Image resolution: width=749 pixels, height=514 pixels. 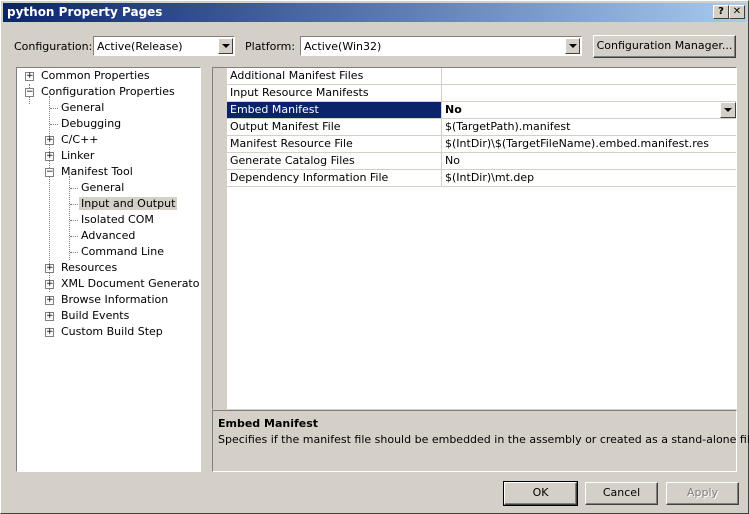 I want to click on tree-item-configuration-properties: Configuration Properties, so click(x=108, y=92).